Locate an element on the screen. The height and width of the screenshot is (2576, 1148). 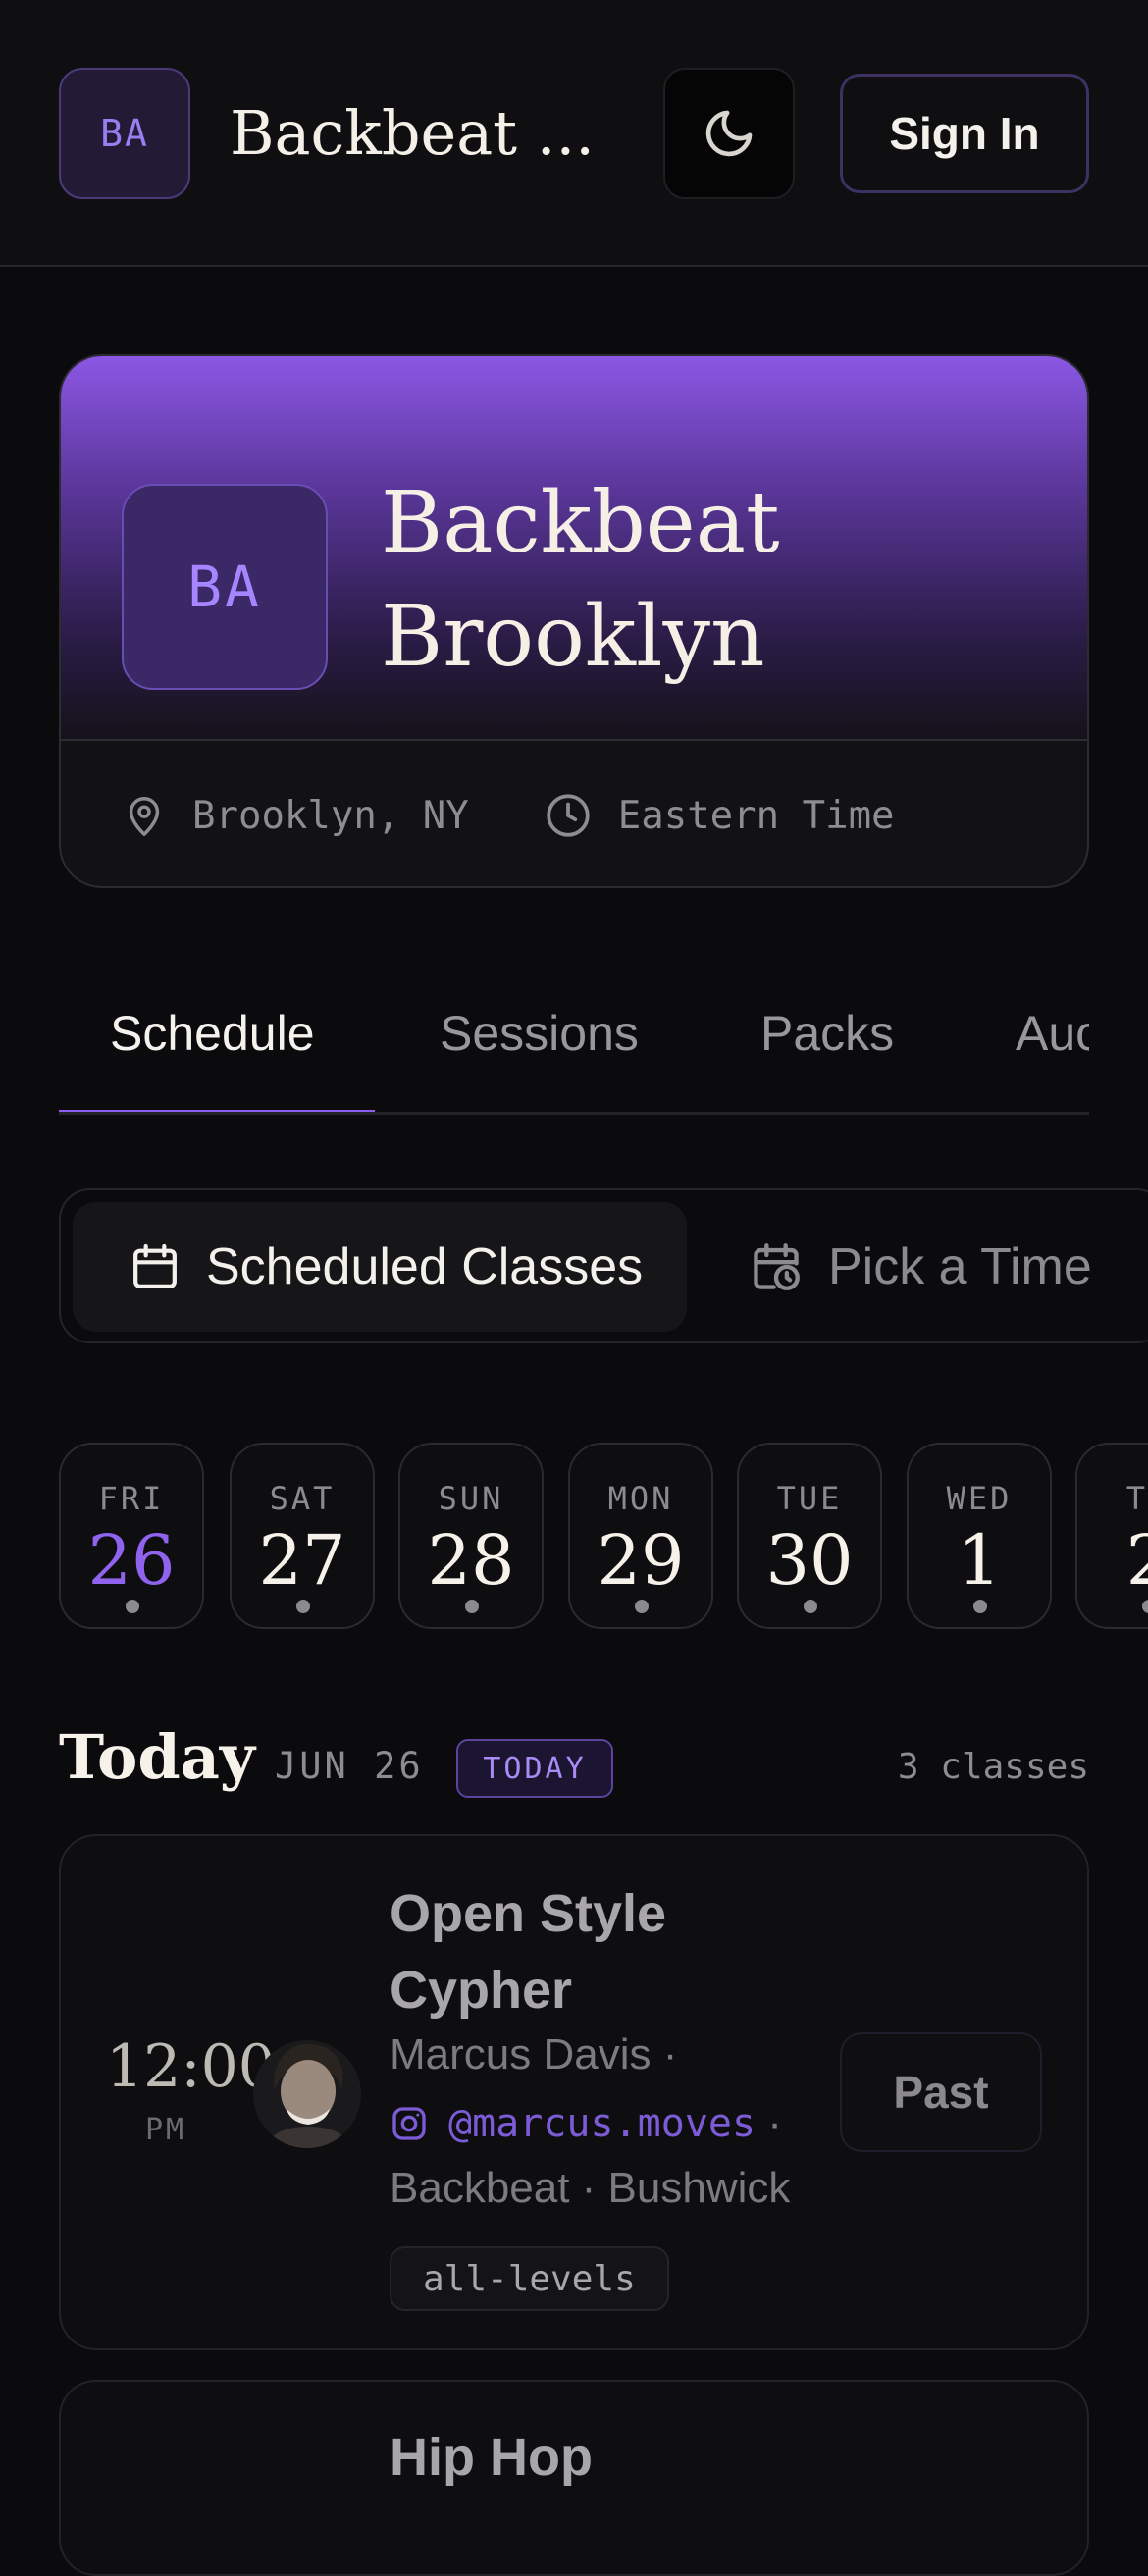
class-count: 3 classes is located at coordinates (993, 1767).